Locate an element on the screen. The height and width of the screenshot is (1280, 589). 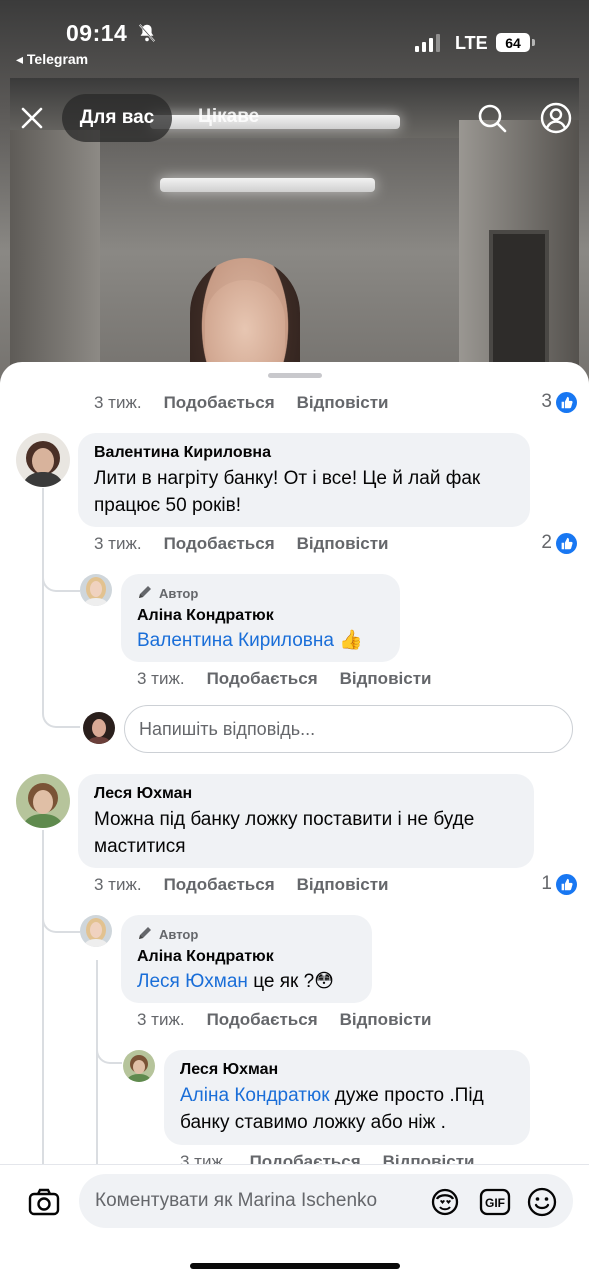
gif-icon: GIF is located at coordinates (495, 1202).